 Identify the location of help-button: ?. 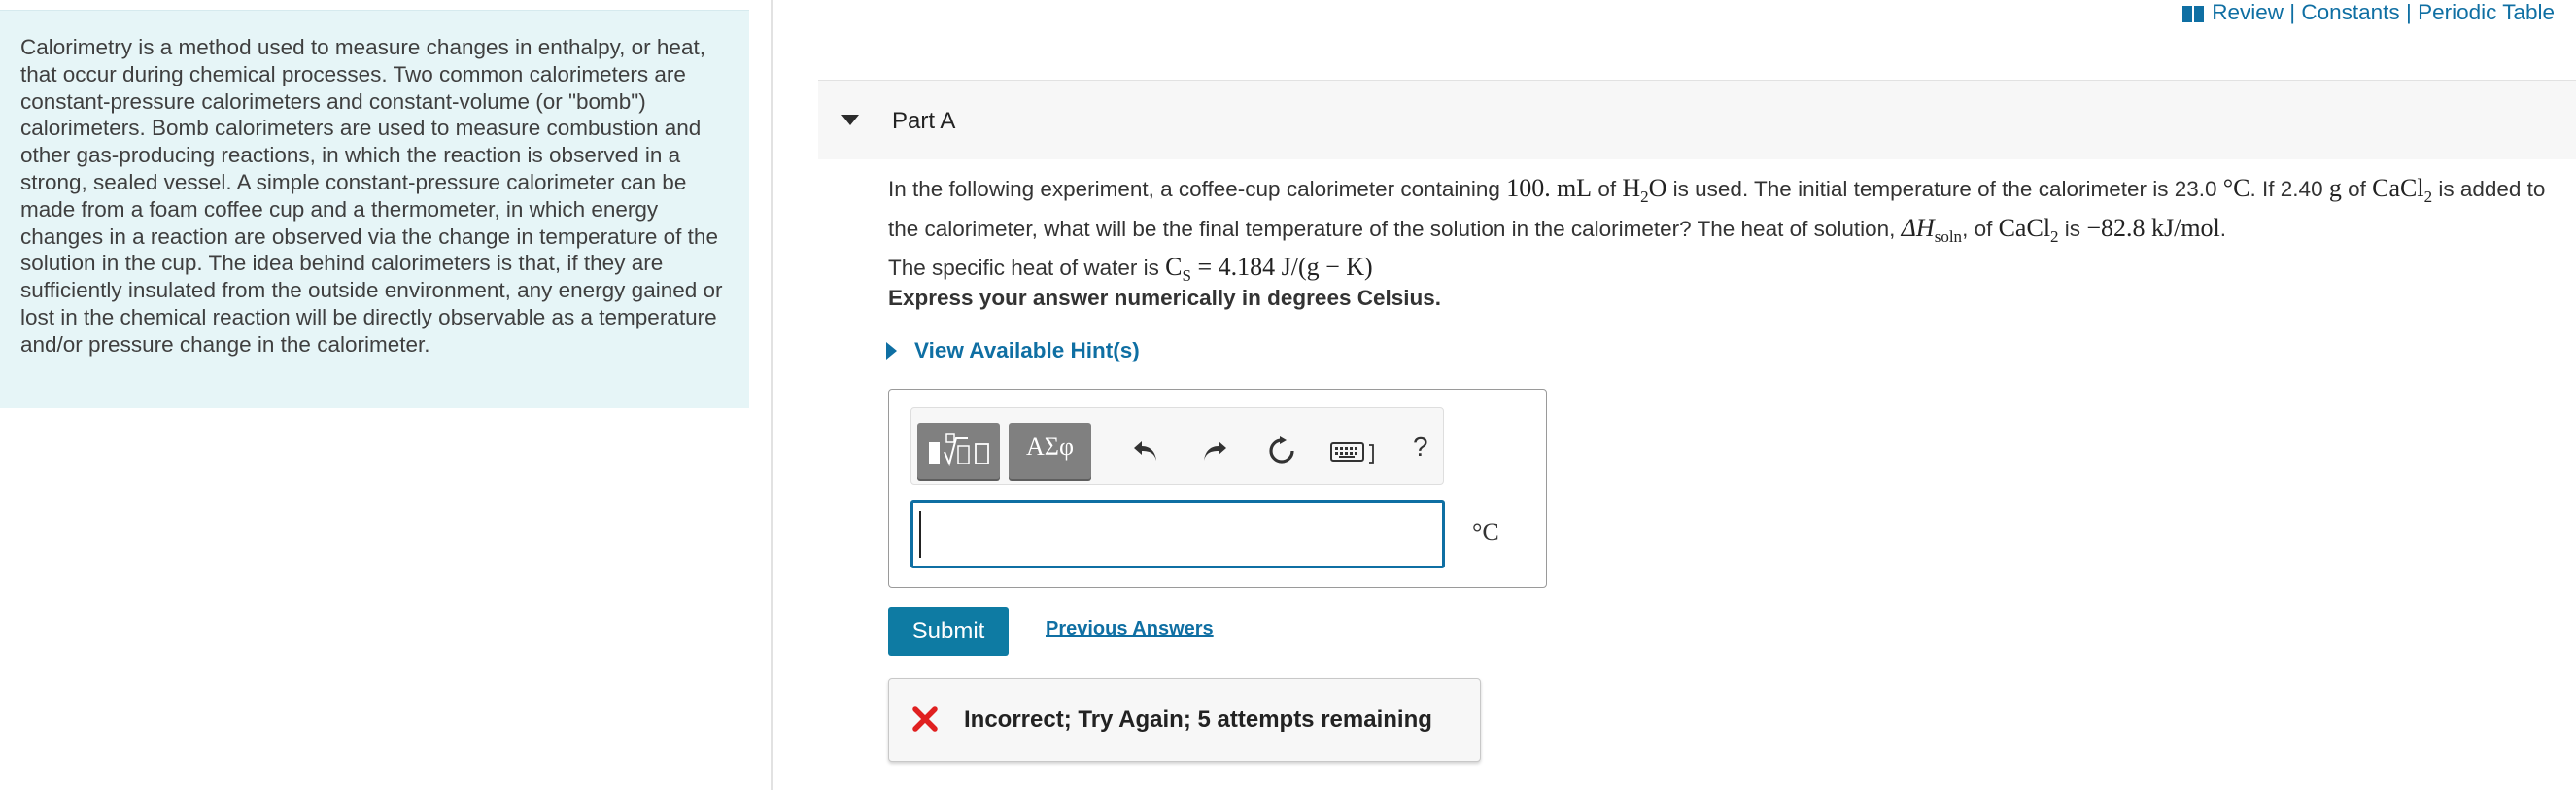
(1420, 447).